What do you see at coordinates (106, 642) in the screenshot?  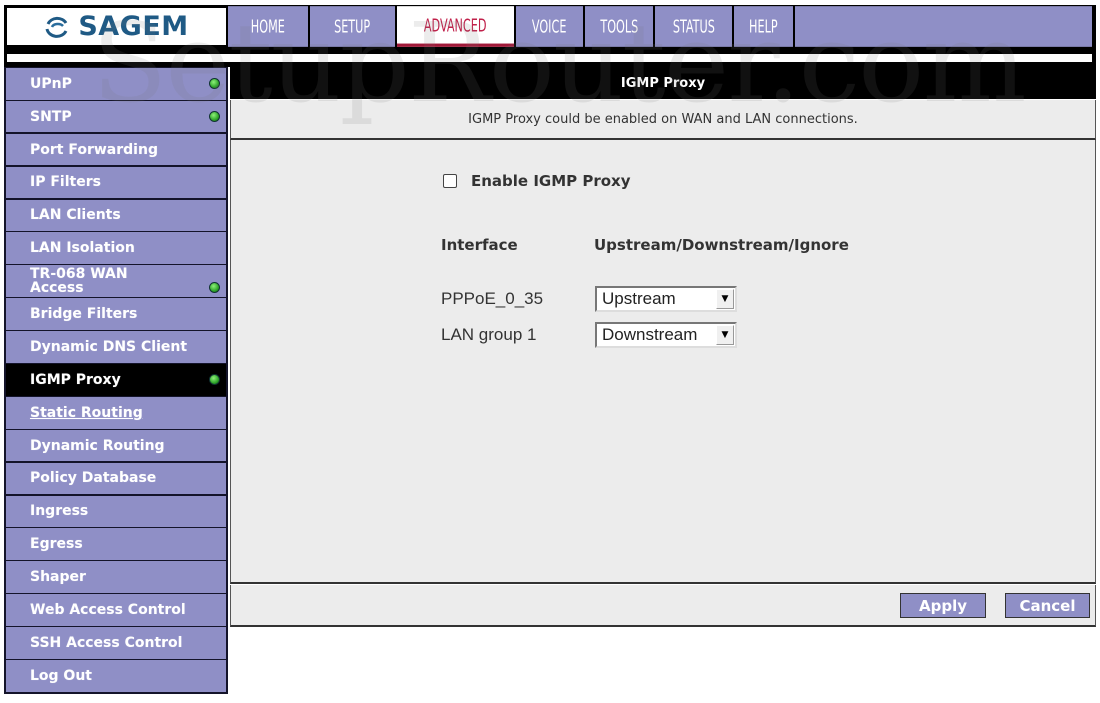 I see `sidebar-item-label: SSH Access Control` at bounding box center [106, 642].